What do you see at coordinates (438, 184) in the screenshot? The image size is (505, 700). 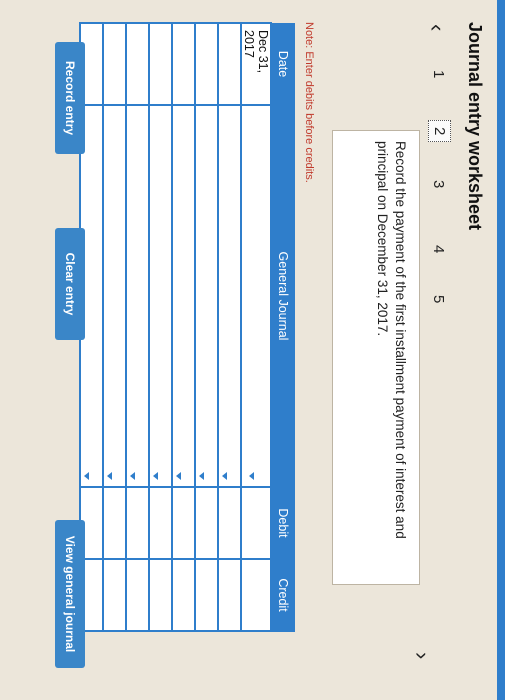 I see `step-3: 3` at bounding box center [438, 184].